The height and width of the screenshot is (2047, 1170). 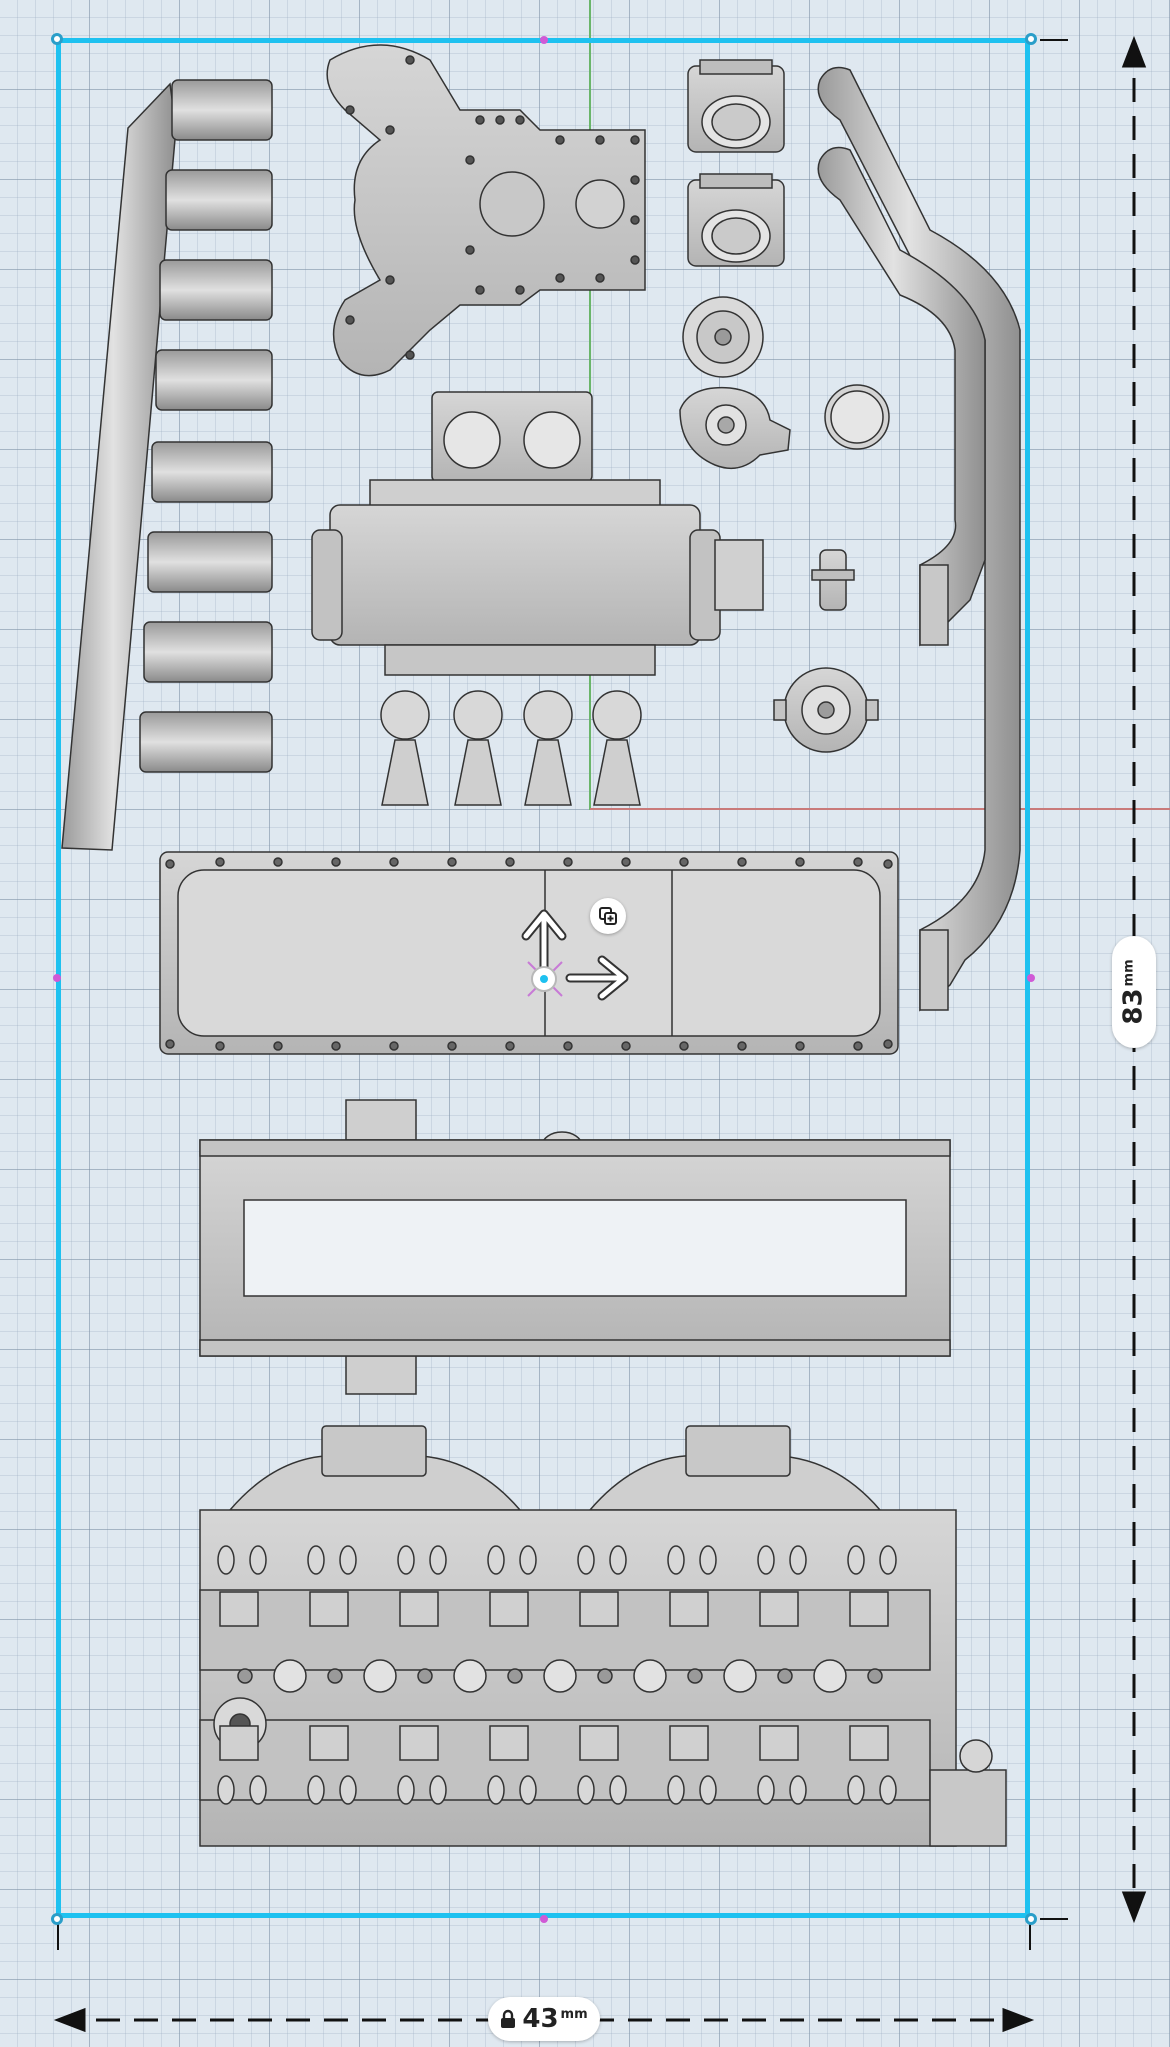 I want to click on width-dimension-badge: 43 mm, so click(x=544, y=2019).